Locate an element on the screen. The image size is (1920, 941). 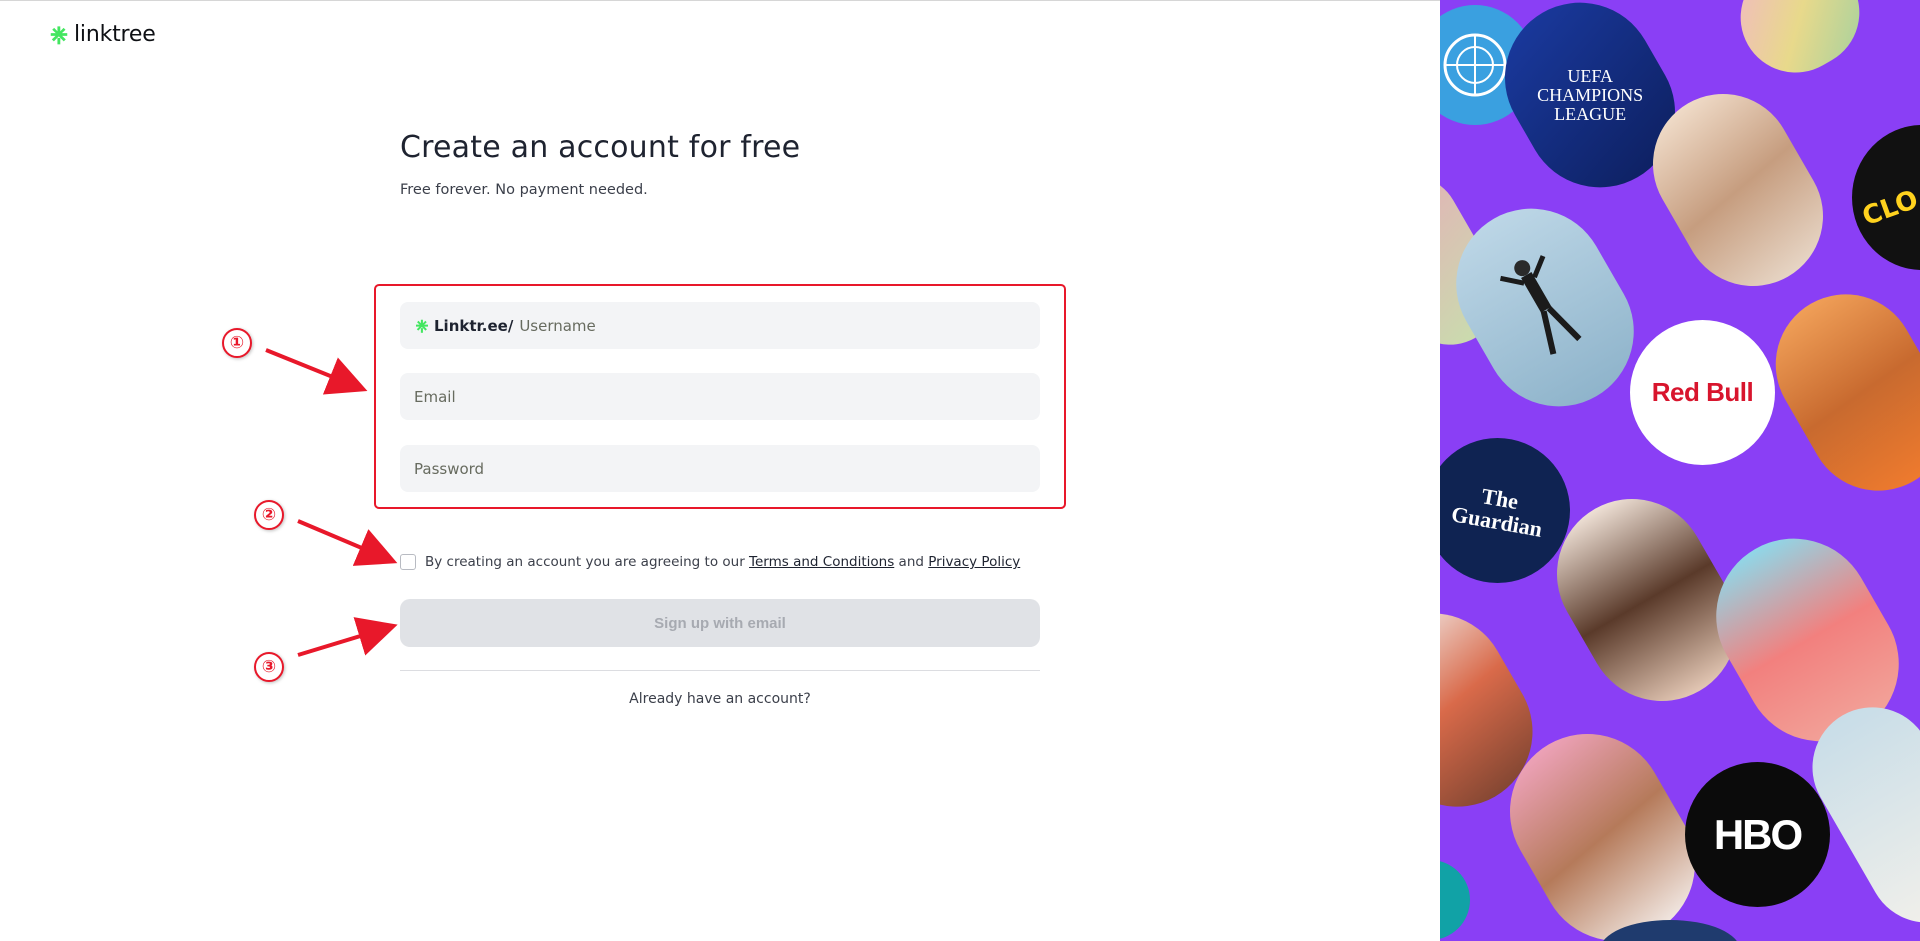
terms-text-middle: and is located at coordinates (911, 562).